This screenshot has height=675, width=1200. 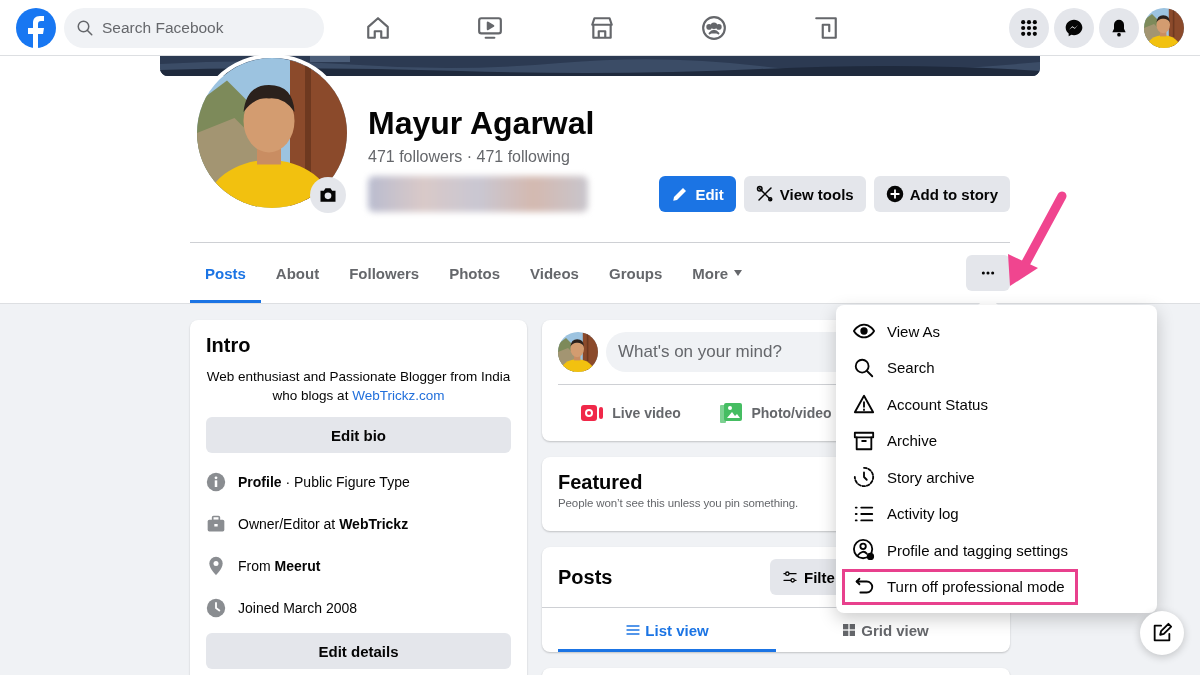 What do you see at coordinates (279, 566) in the screenshot?
I see `detail-text: From Meerut` at bounding box center [279, 566].